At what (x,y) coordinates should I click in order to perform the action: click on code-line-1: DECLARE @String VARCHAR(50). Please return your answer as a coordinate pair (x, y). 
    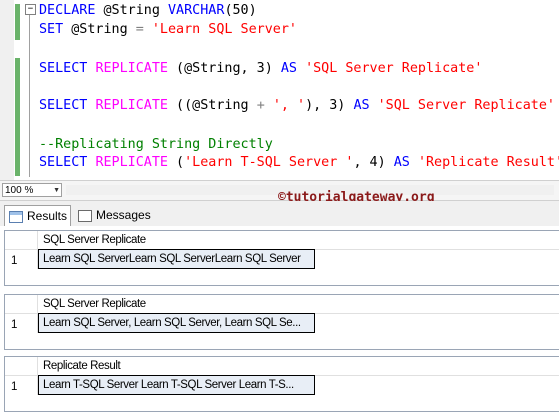
    Looking at the image, I should click on (148, 10).